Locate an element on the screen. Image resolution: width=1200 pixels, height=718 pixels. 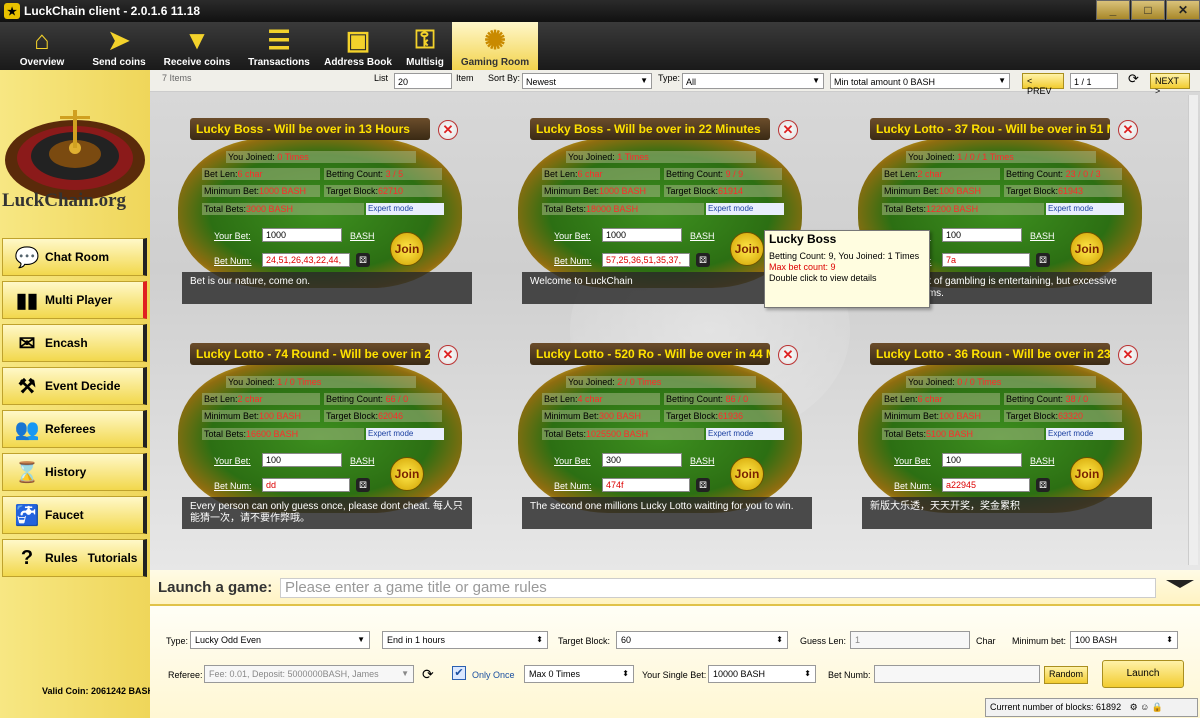
expand-down-icon is located at coordinates (1180, 584).